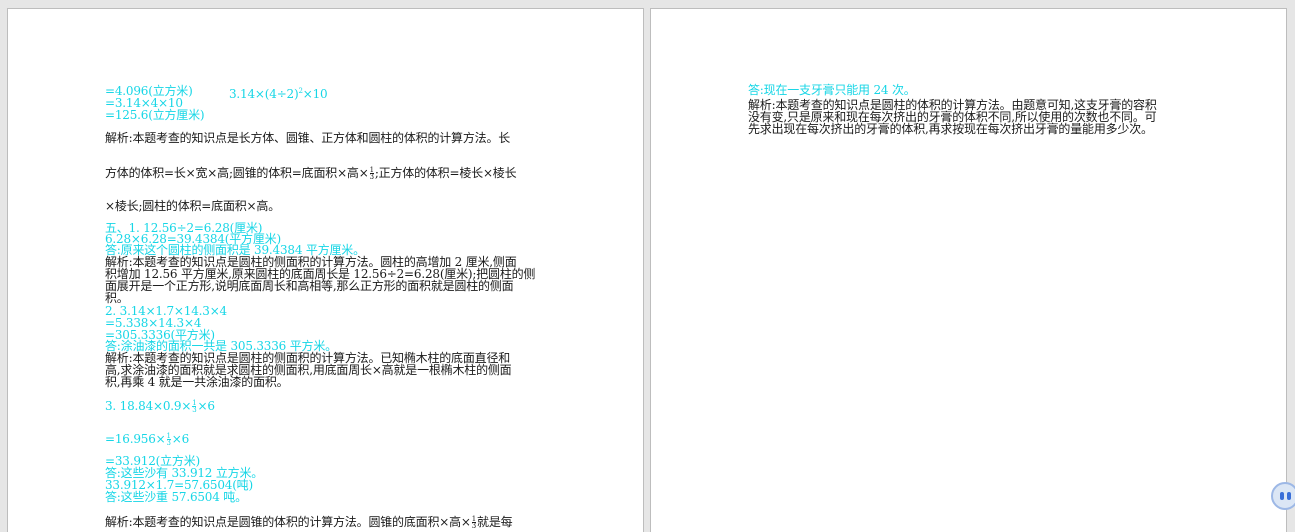 Image resolution: width=1295 pixels, height=532 pixels. Describe the element at coordinates (308, 138) in the screenshot. I see `explanation-line: 解析:本题考查的知识点是长方体、圆锥、正方体和圆柱的体积的计算方法。长` at that location.